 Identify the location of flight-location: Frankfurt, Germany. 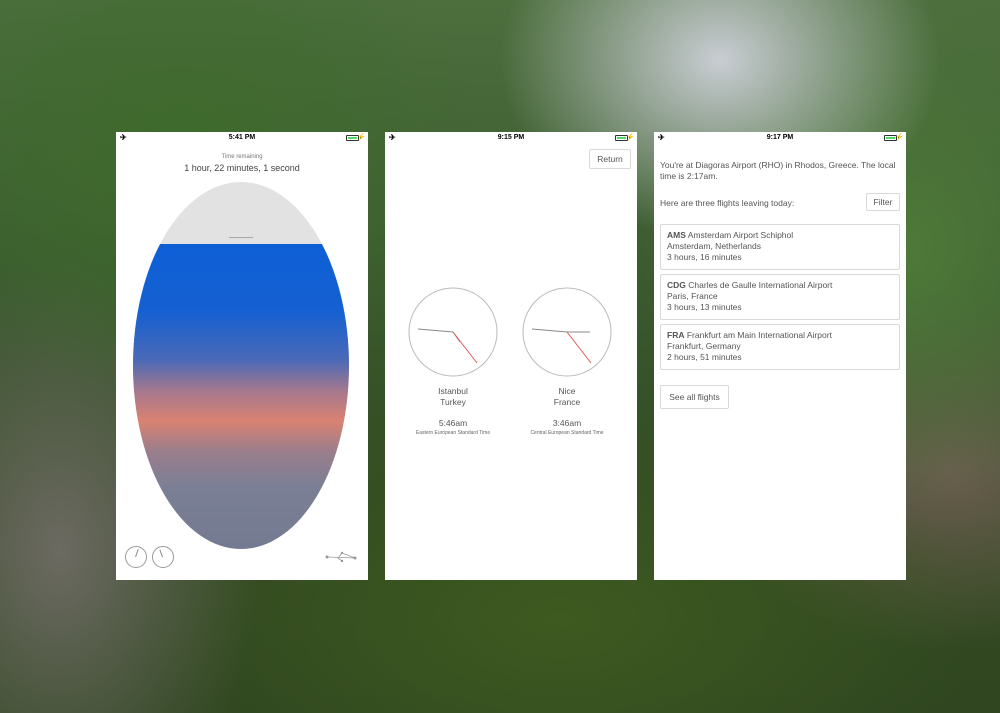
(704, 346).